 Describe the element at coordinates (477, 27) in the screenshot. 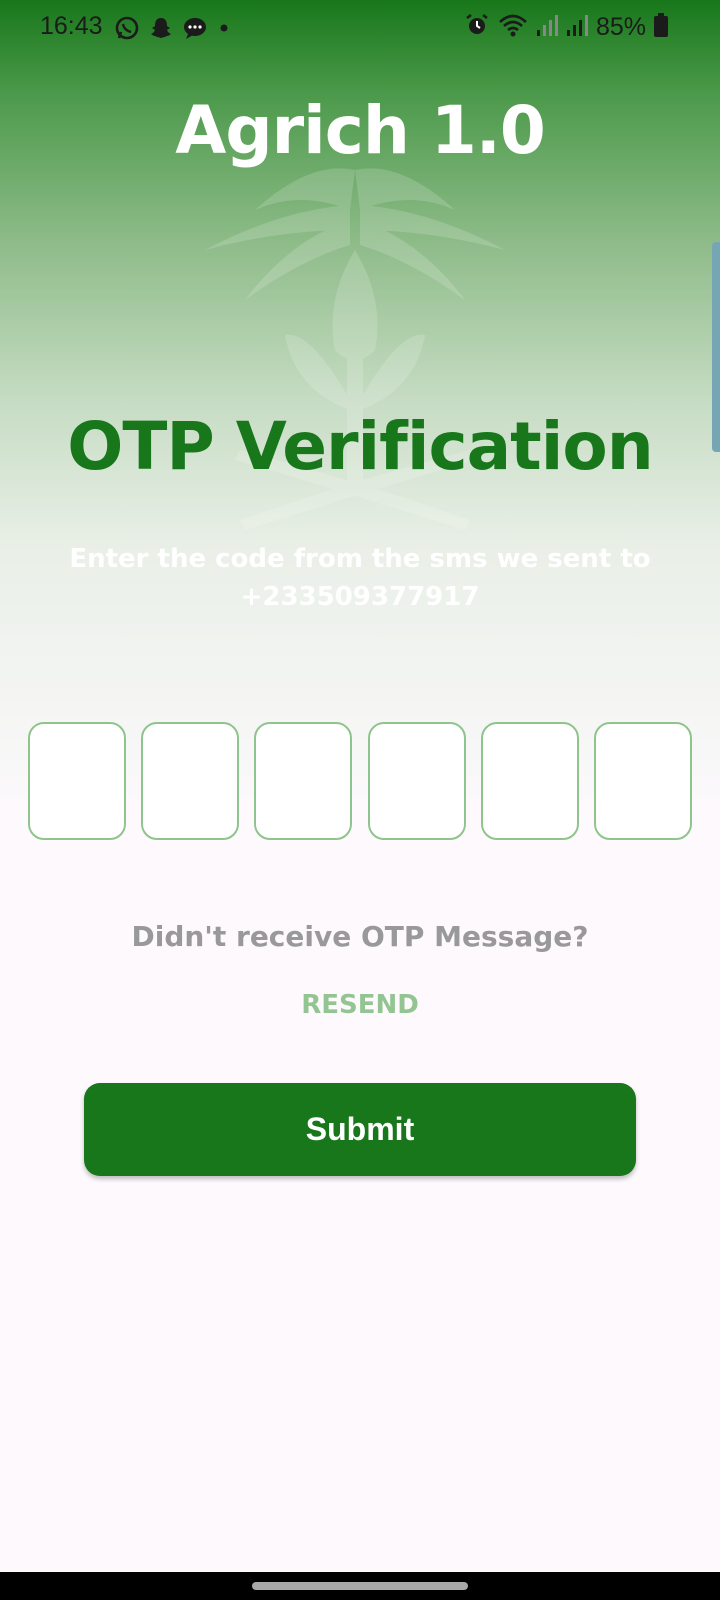

I see `alarm-icon` at that location.